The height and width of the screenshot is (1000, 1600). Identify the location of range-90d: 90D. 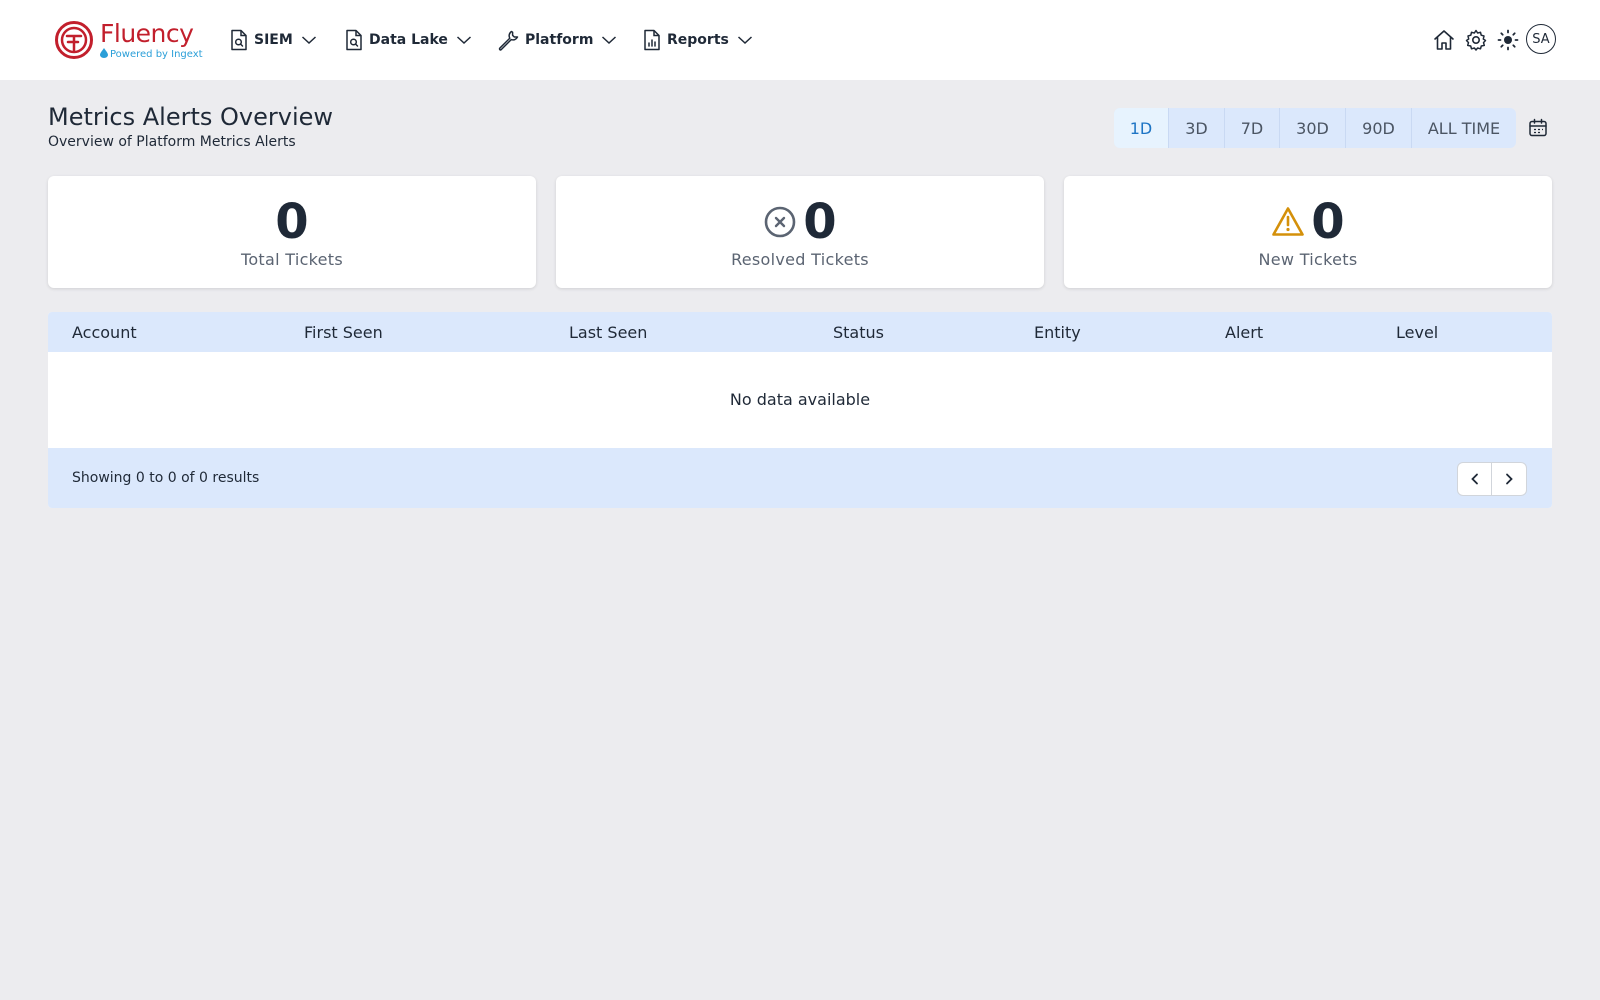
(1379, 128).